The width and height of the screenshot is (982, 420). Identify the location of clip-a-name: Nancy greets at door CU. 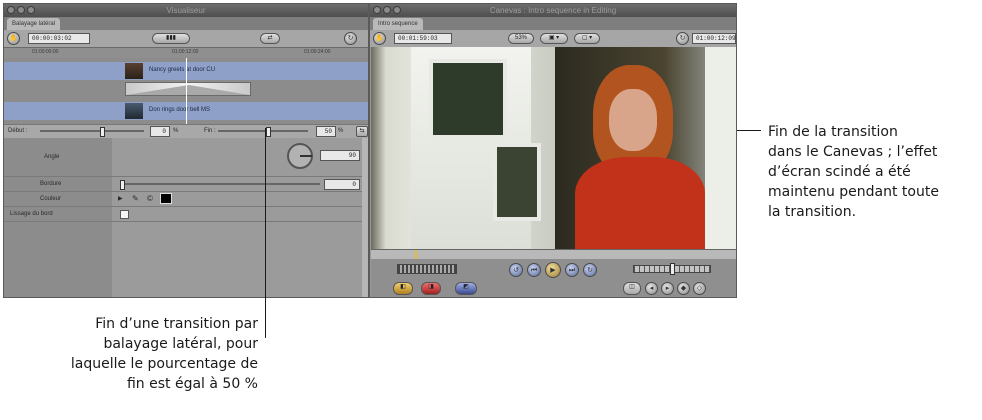
(182, 70).